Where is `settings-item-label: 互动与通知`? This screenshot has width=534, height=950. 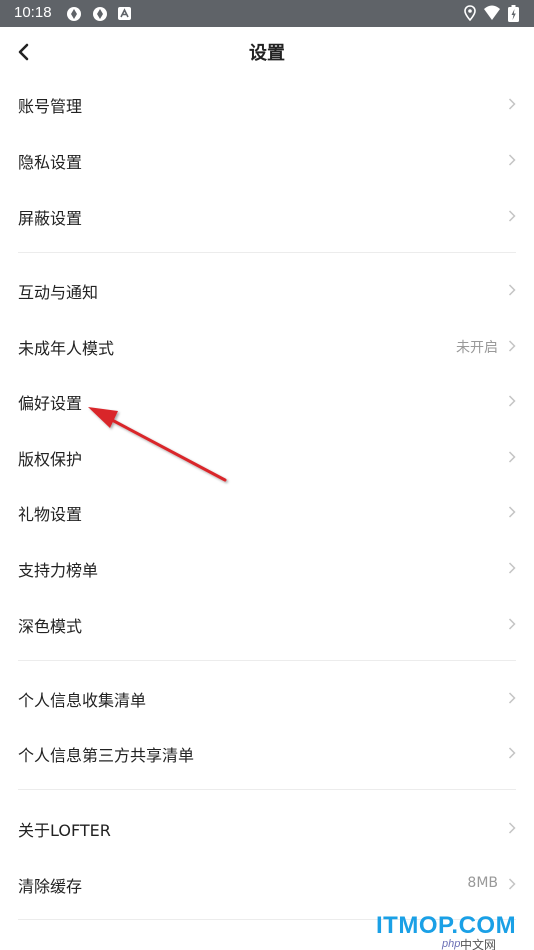
settings-item-label: 互动与通知 is located at coordinates (58, 292).